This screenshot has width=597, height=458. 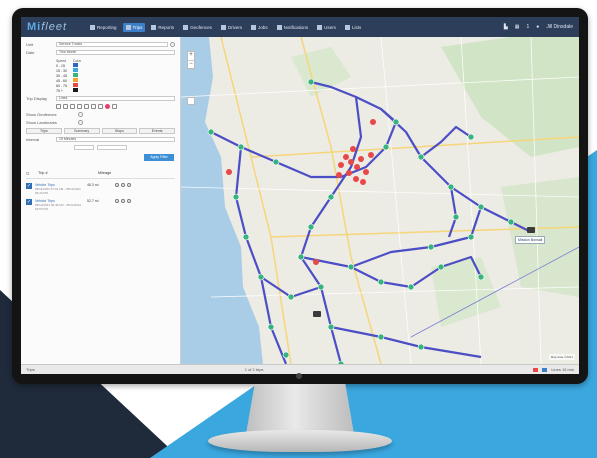 I want to click on legend-speed: 75 +, so click(x=59, y=90).